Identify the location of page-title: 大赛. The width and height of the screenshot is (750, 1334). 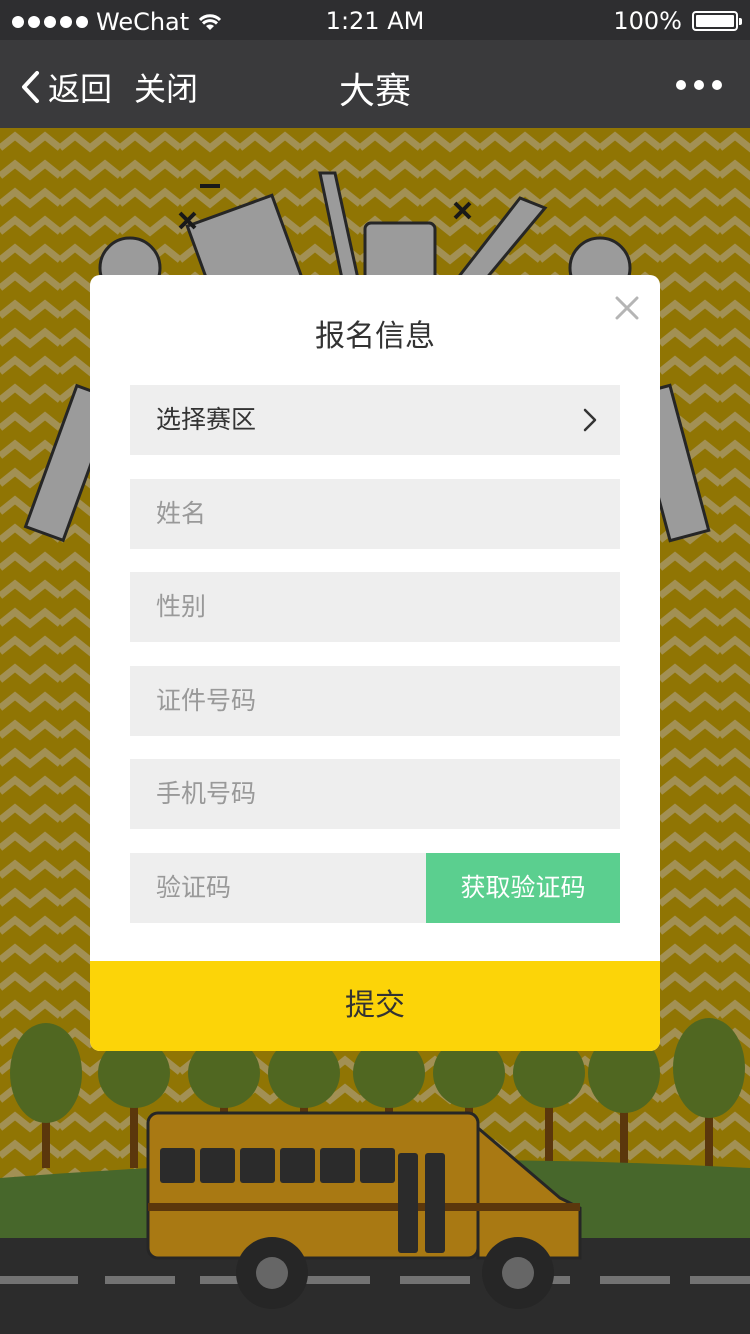
(374, 91).